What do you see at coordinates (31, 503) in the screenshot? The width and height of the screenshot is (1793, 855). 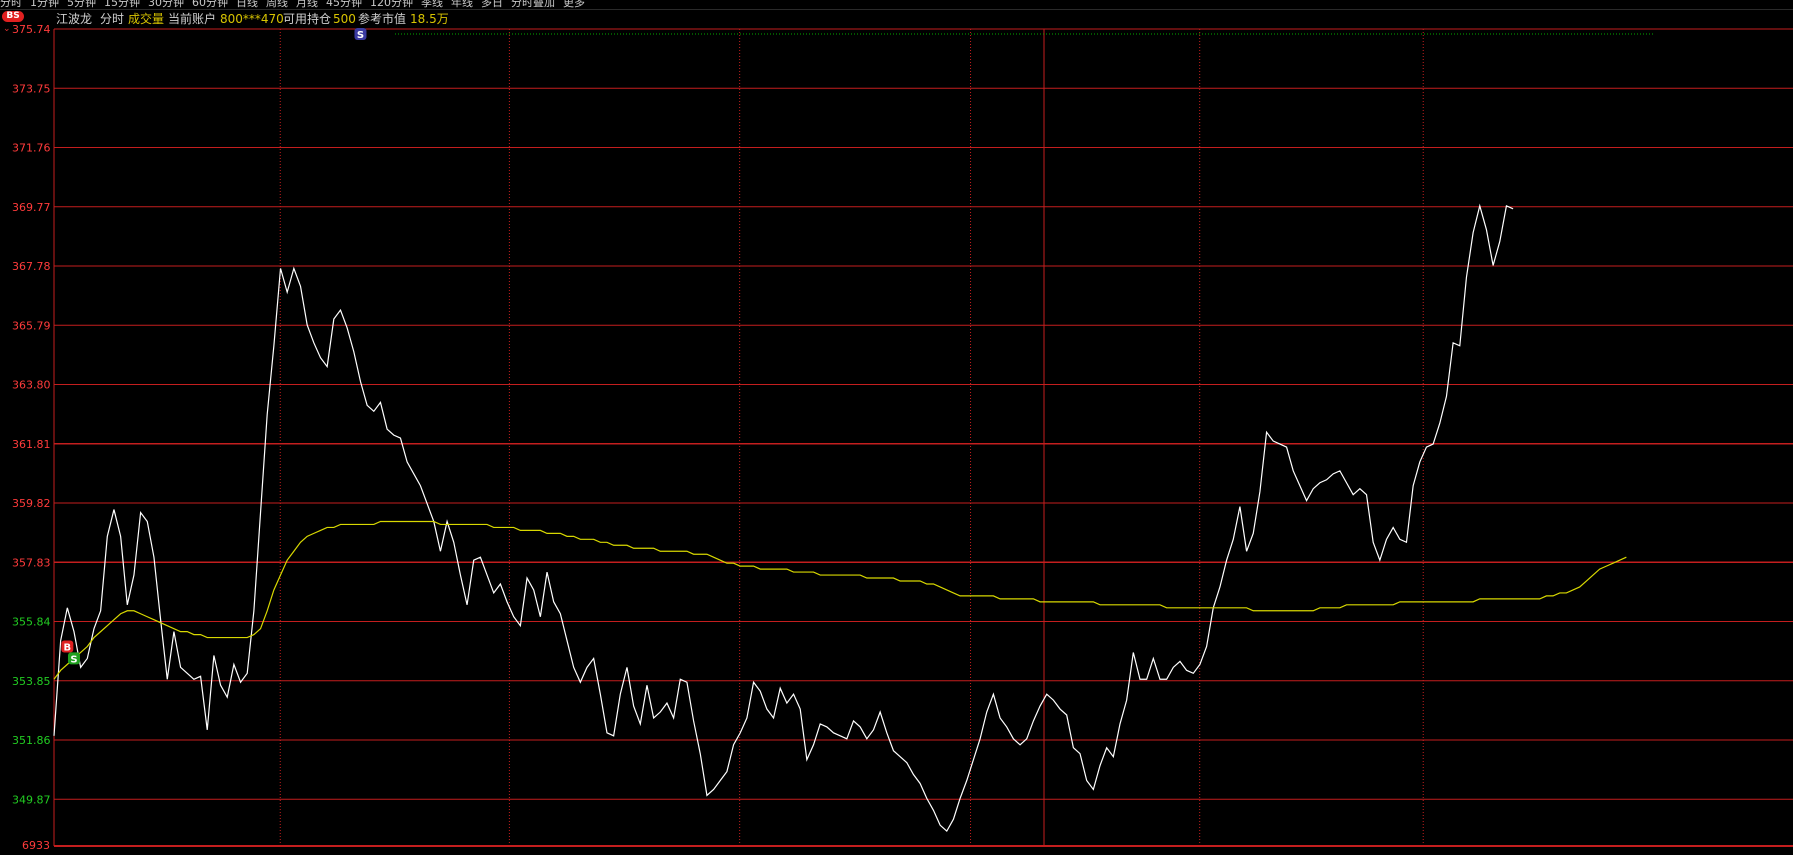 I see `y-tick-label: 359.82` at bounding box center [31, 503].